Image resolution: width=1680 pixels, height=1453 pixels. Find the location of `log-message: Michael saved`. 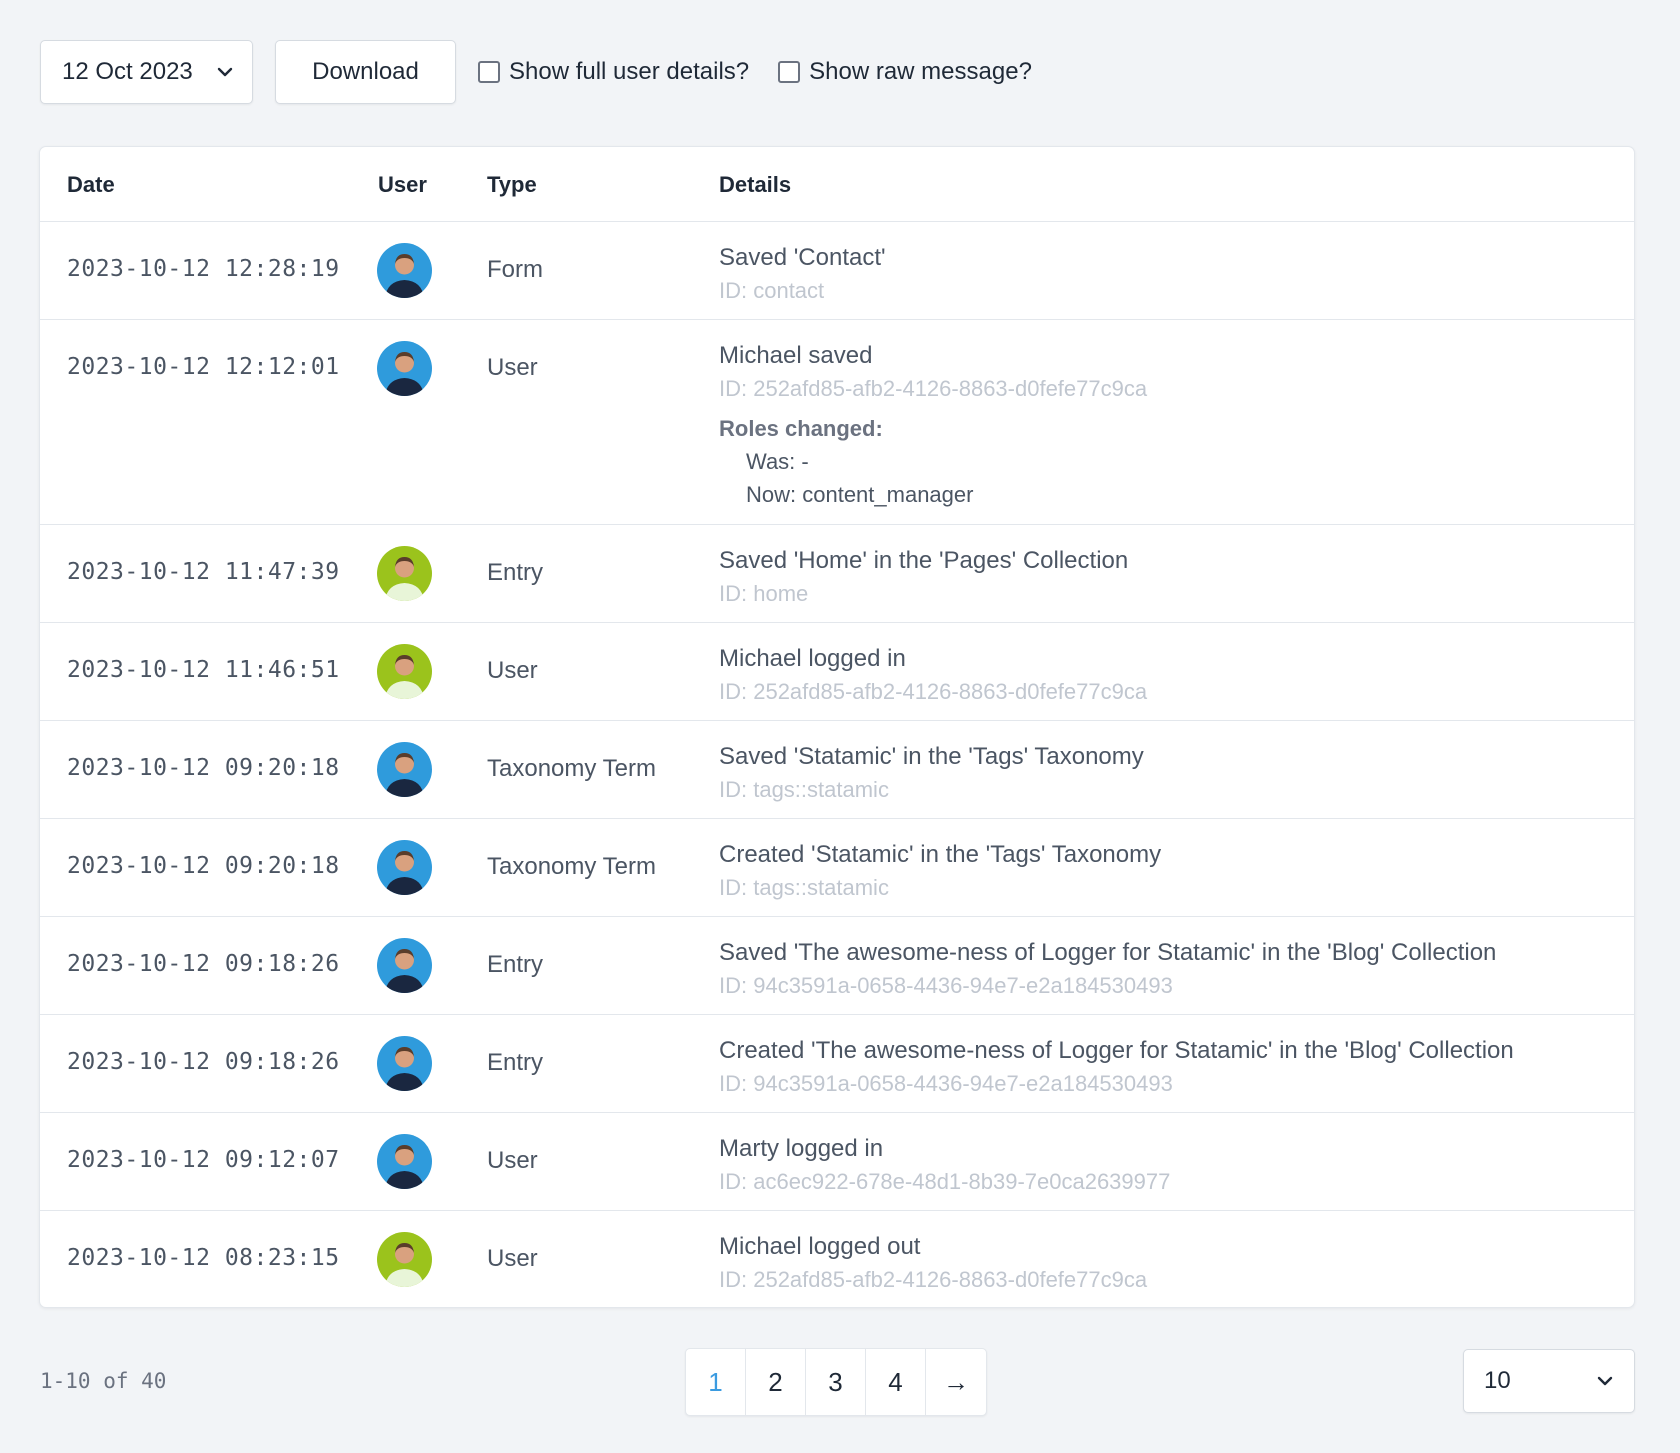

log-message: Michael saved is located at coordinates (796, 355).